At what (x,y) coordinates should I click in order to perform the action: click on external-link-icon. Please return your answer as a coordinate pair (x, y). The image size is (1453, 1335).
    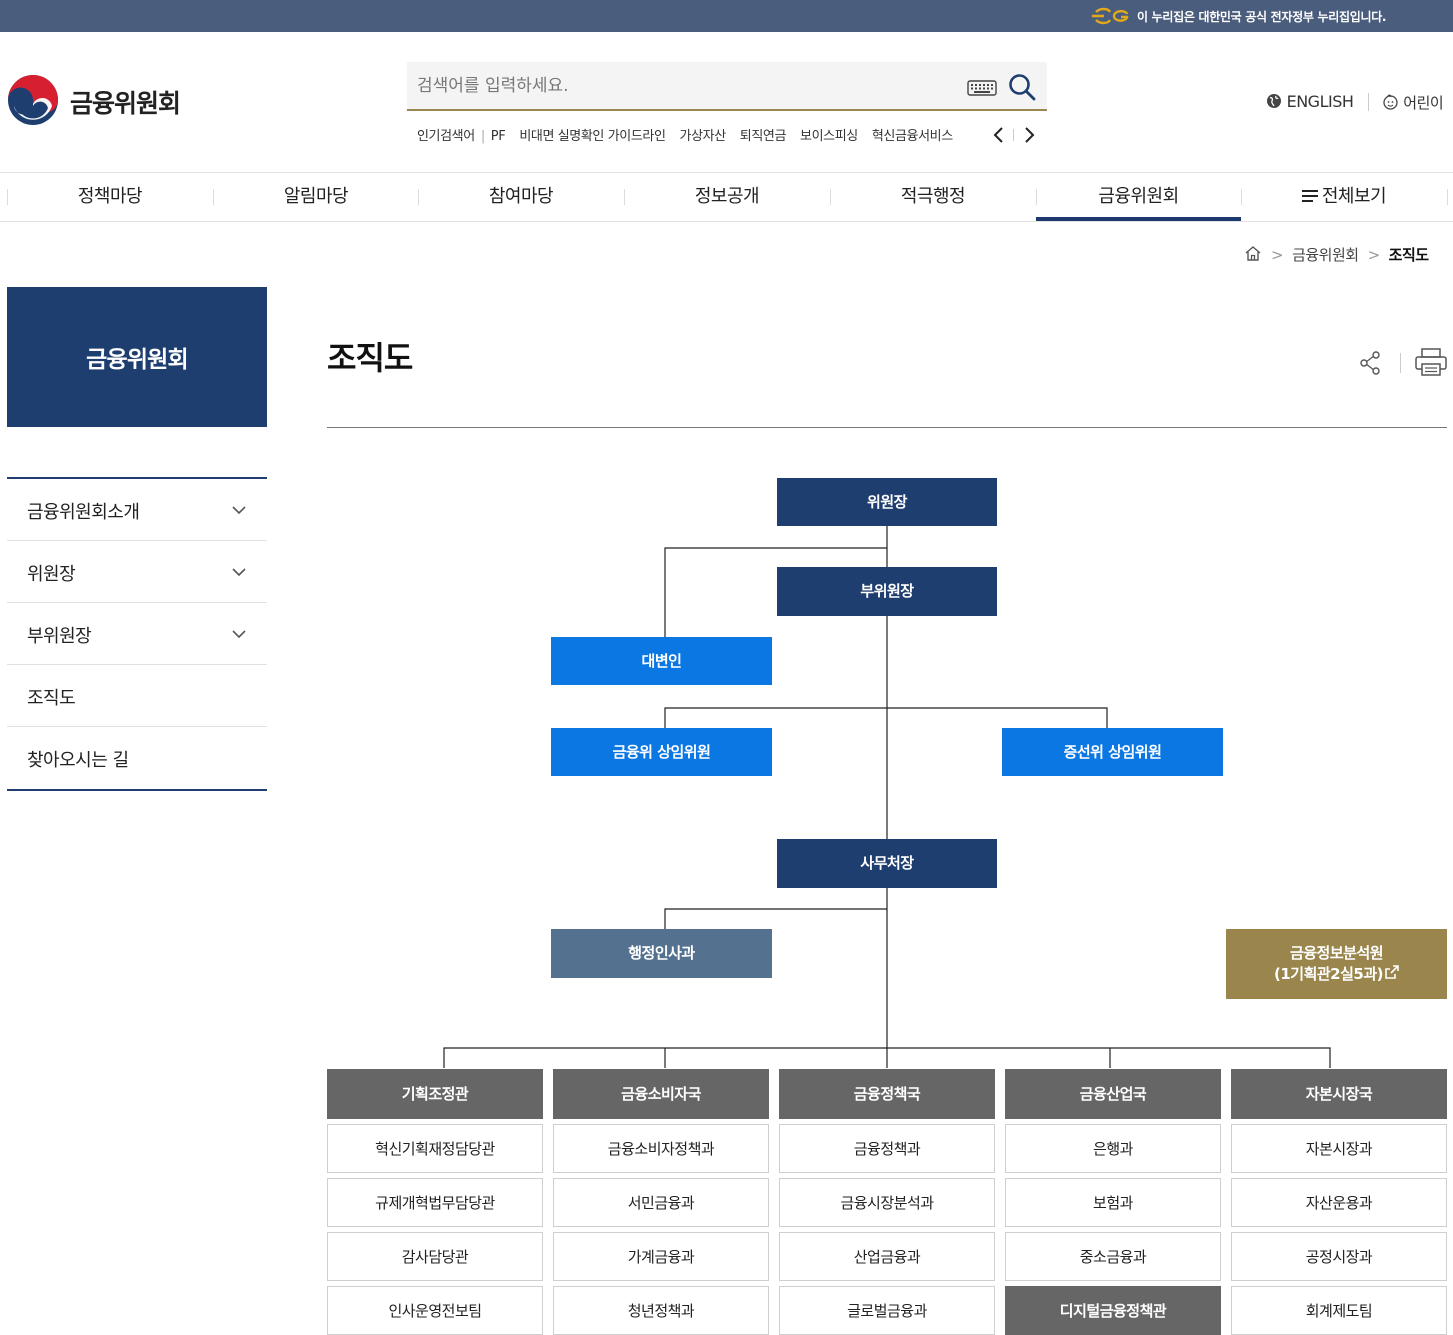
    Looking at the image, I should click on (1392, 972).